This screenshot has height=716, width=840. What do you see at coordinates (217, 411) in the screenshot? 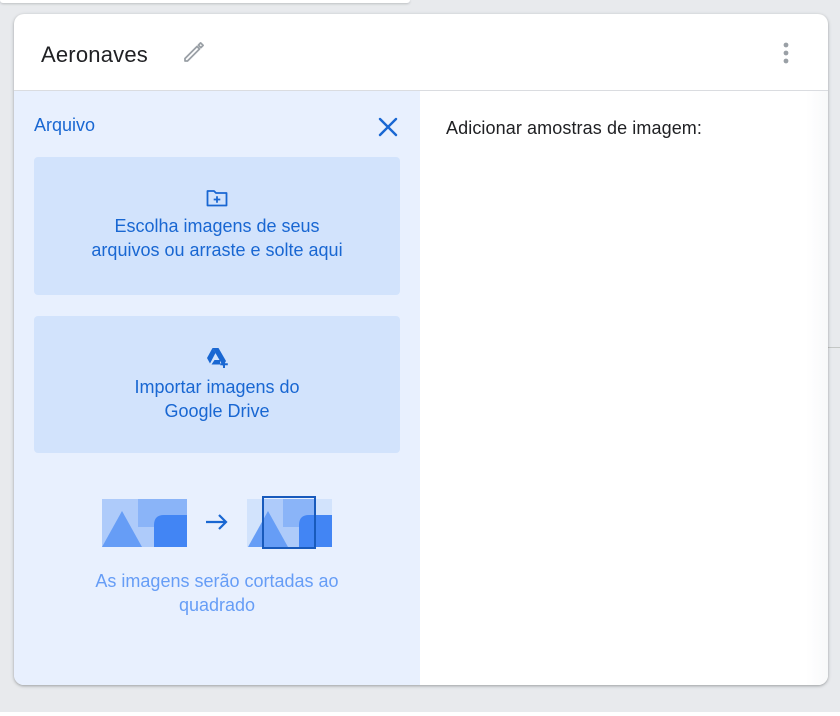
I see `import-from-drive-label-line2: Google Drive` at bounding box center [217, 411].